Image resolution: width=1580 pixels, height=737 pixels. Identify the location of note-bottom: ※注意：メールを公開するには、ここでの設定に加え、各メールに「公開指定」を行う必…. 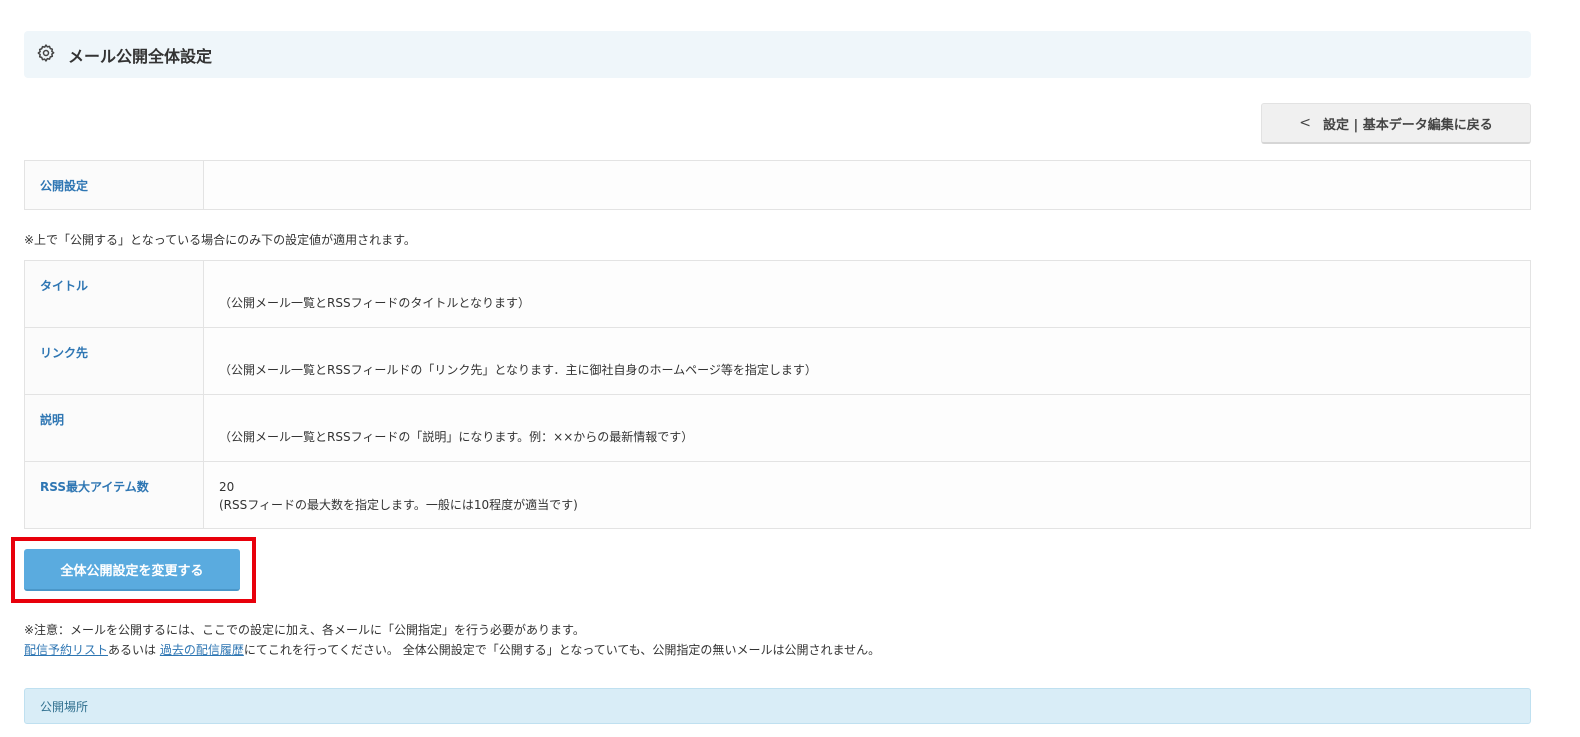
(452, 640).